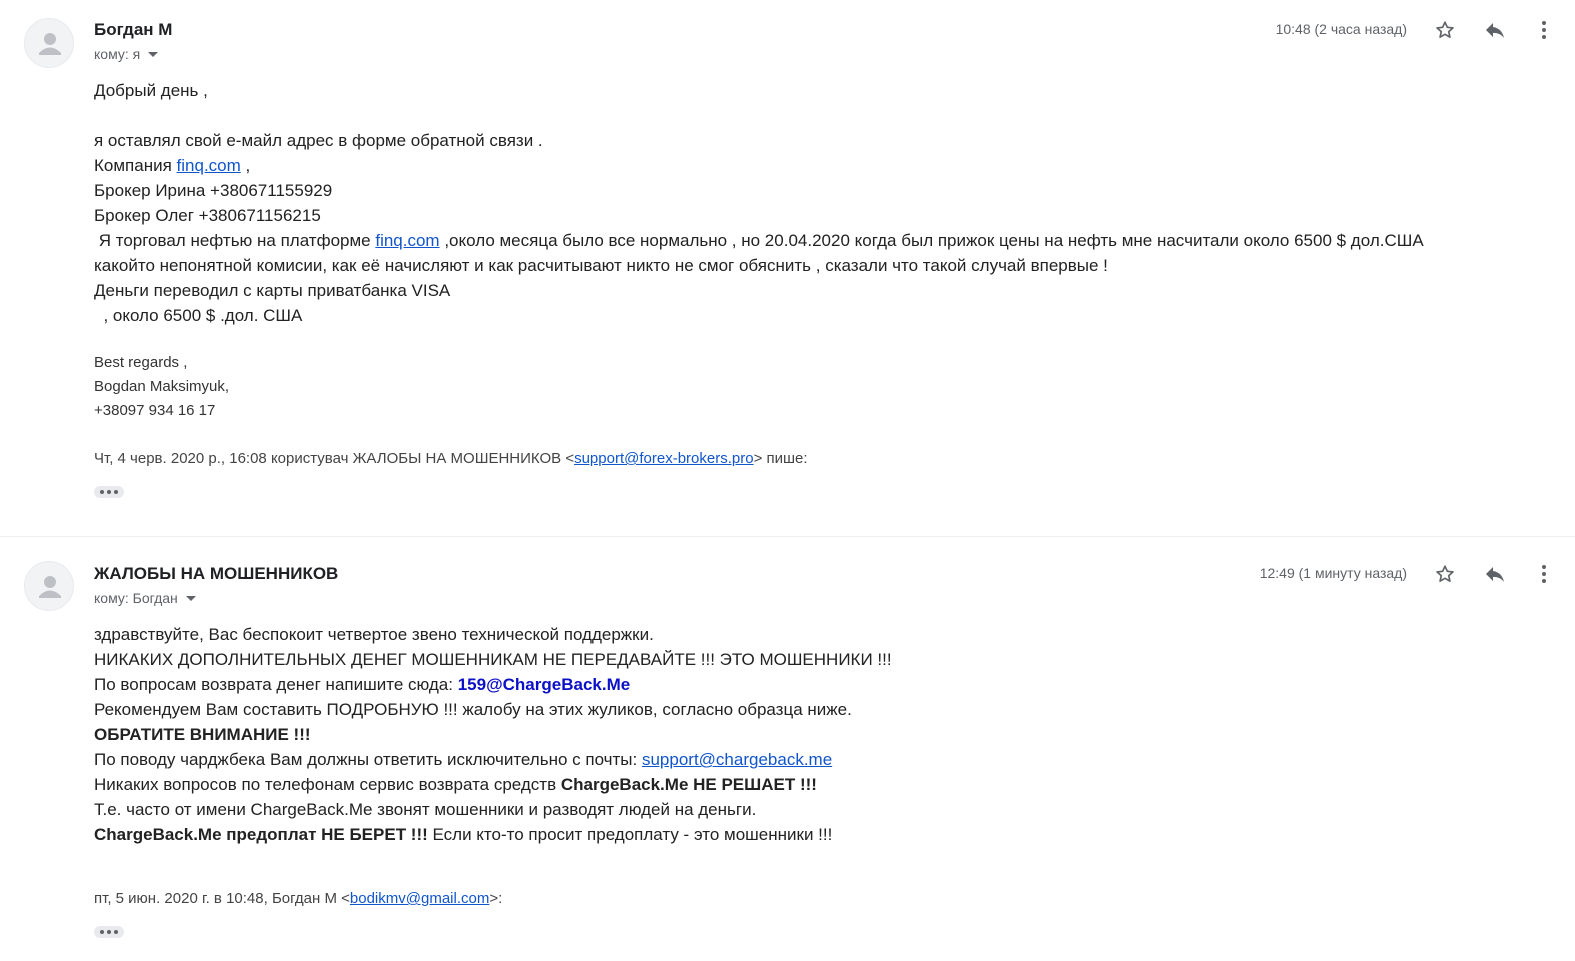 The height and width of the screenshot is (961, 1575). Describe the element at coordinates (544, 684) in the screenshot. I see `chargeback-contact: 159@ChargeBack.Me` at that location.